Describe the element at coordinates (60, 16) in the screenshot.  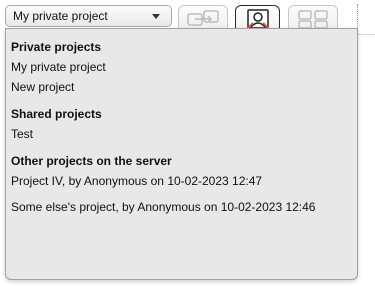
I see `project-select-value: My private project` at that location.